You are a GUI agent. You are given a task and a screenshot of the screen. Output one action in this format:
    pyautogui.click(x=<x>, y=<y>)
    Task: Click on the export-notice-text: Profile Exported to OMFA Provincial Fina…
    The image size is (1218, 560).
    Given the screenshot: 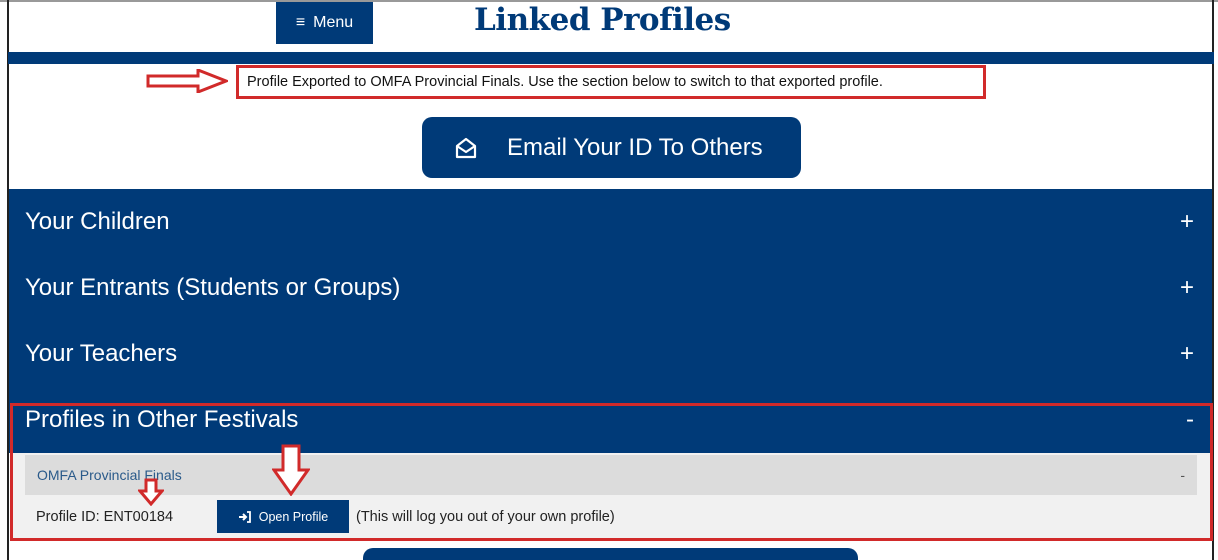 What is the action you would take?
    pyautogui.click(x=565, y=82)
    